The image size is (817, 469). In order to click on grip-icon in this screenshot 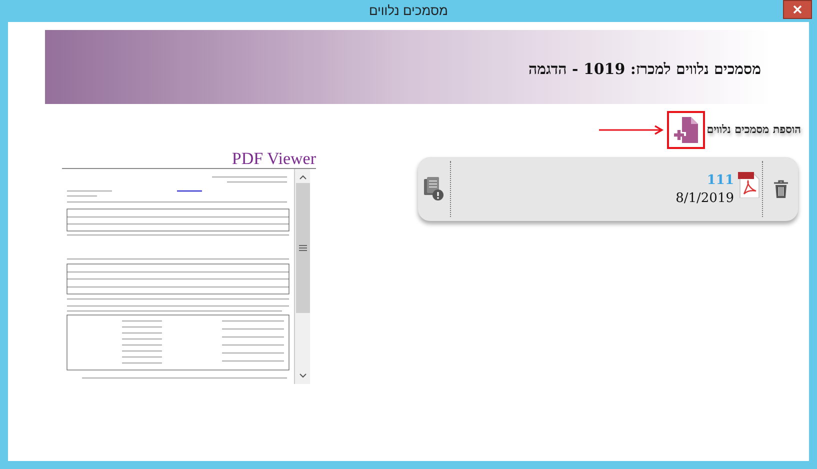, I will do `click(302, 248)`.